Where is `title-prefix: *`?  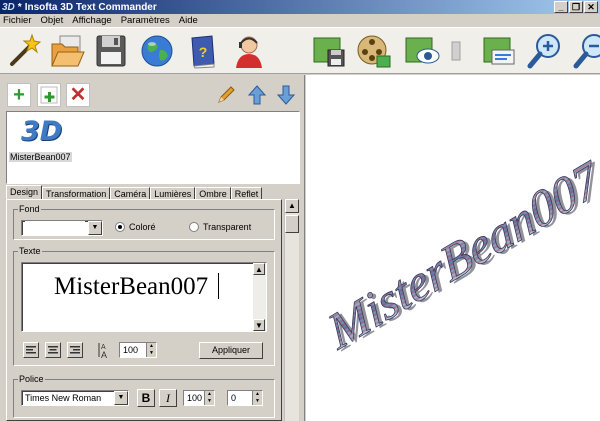 title-prefix: * is located at coordinates (19, 7).